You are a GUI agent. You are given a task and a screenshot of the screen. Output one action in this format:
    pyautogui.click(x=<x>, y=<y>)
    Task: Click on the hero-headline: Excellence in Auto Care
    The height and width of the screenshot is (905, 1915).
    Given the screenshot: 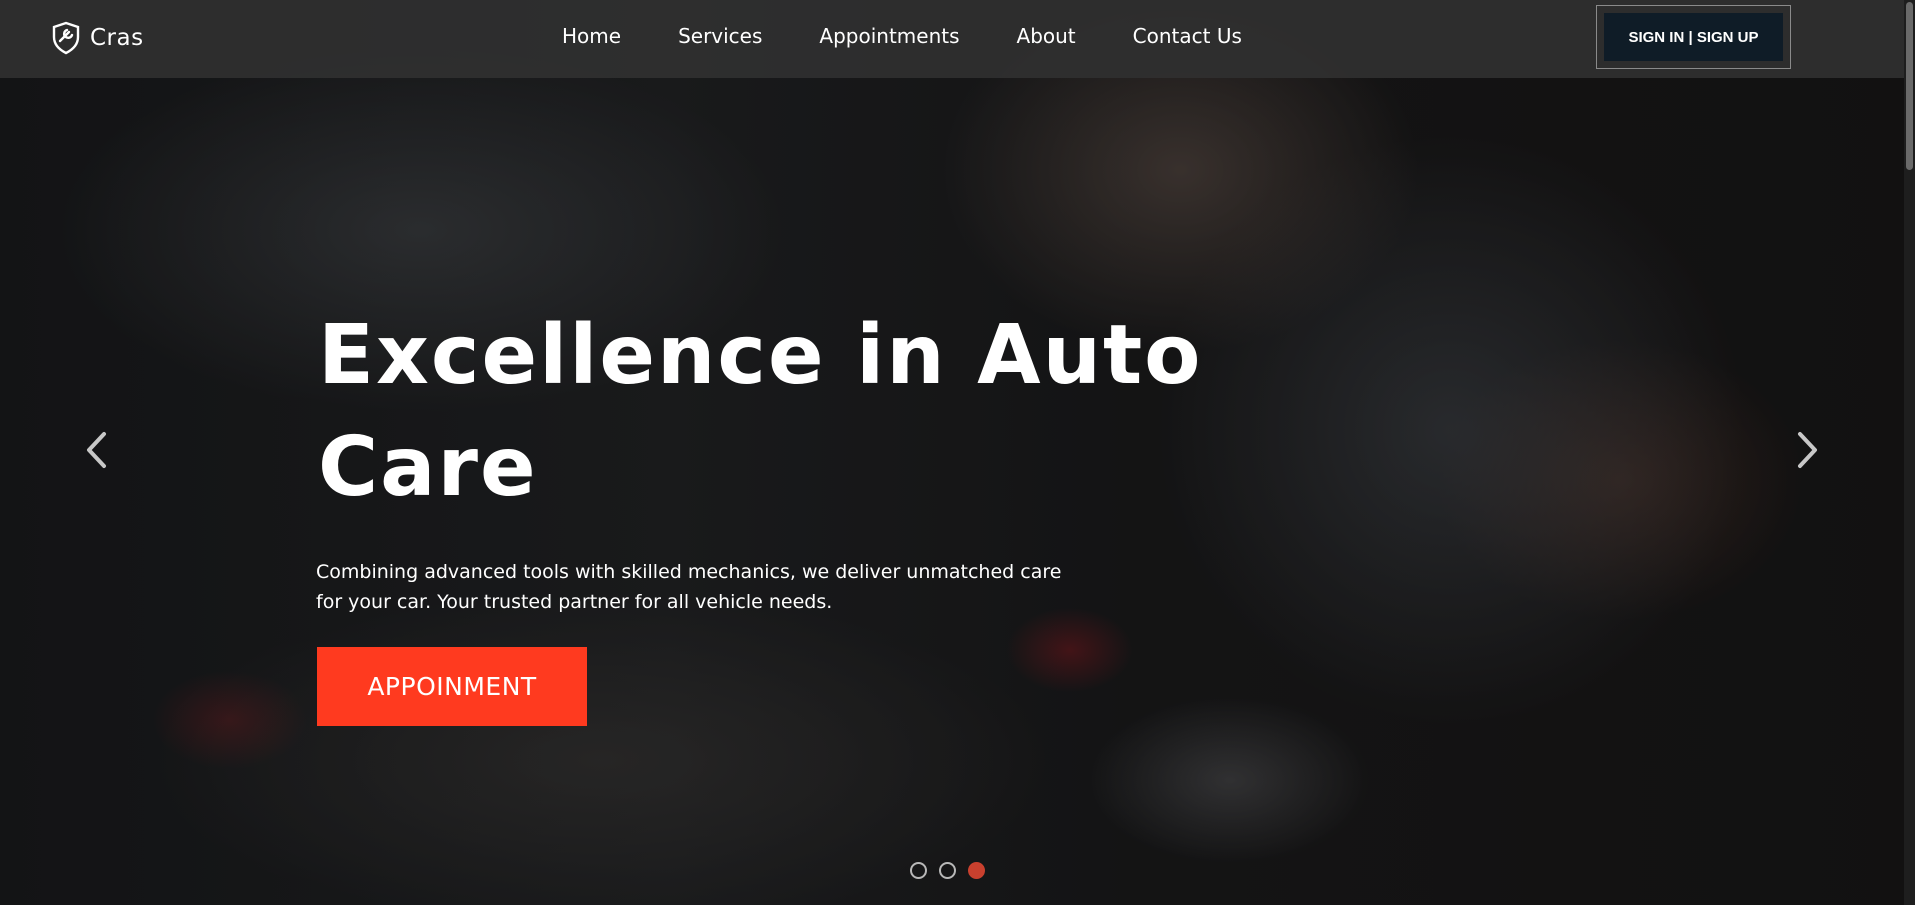 What is the action you would take?
    pyautogui.click(x=760, y=411)
    